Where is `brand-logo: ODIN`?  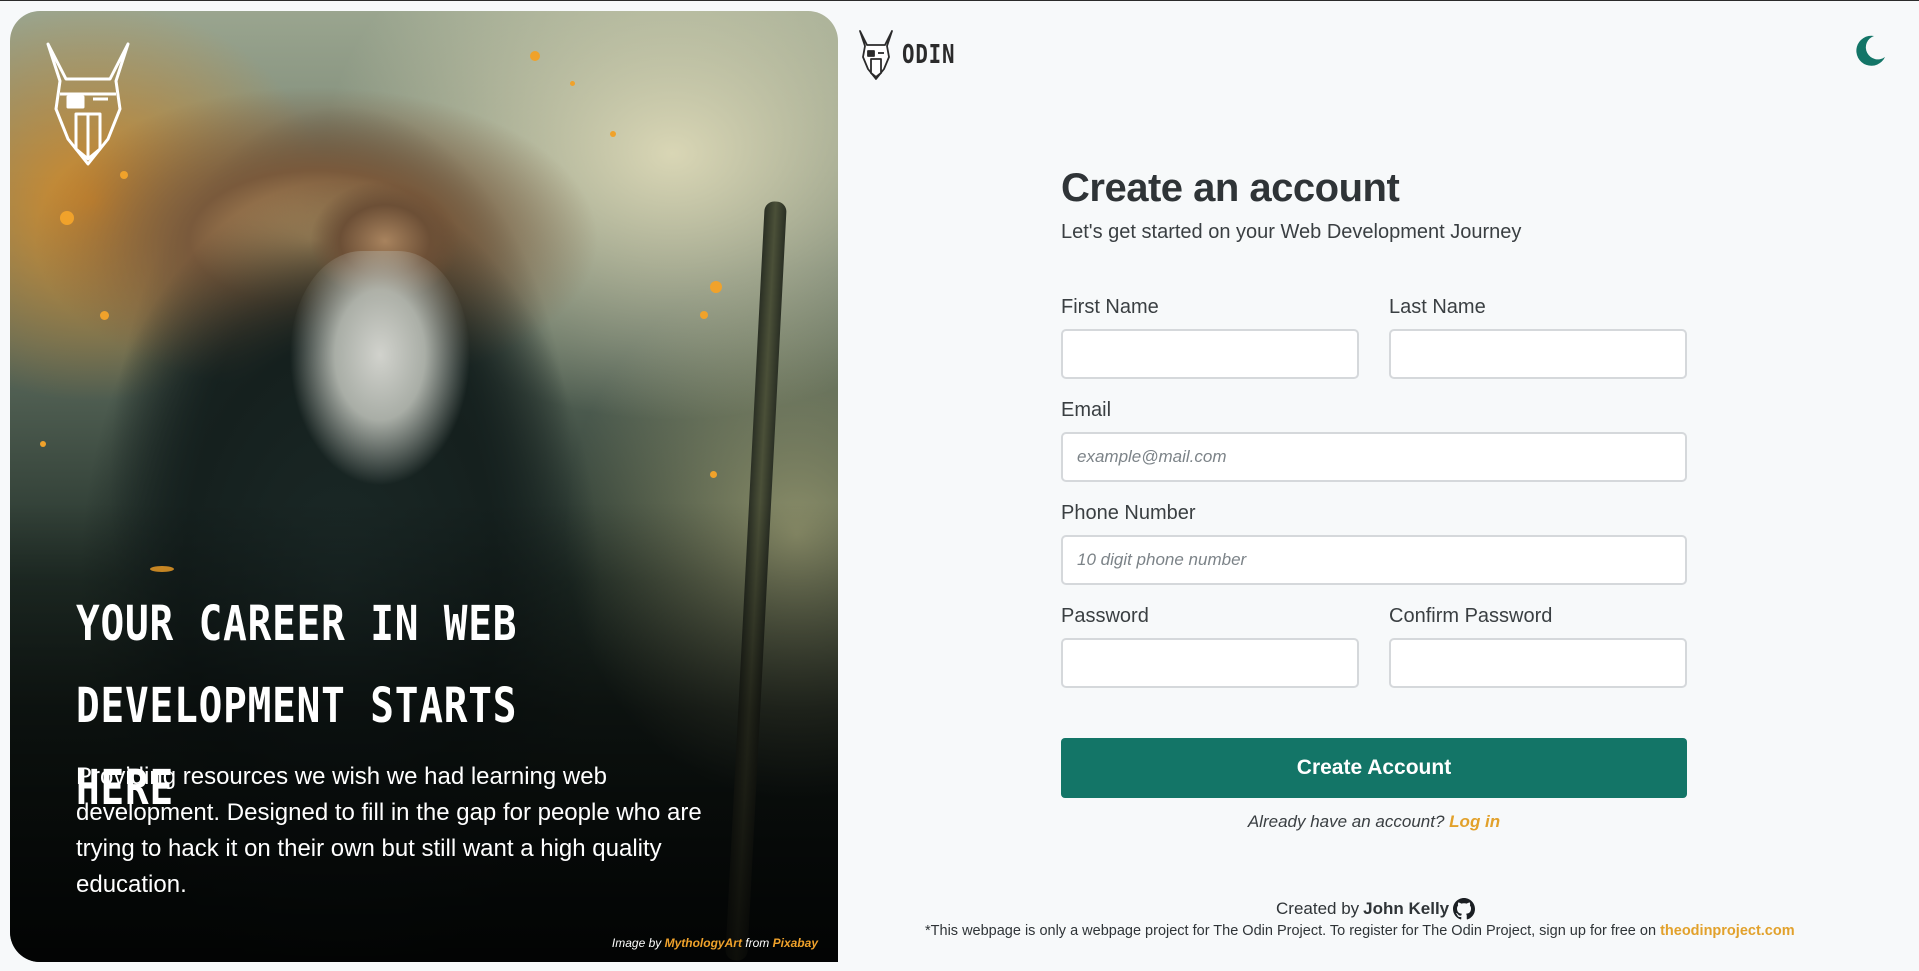
brand-logo: ODIN is located at coordinates (912, 55).